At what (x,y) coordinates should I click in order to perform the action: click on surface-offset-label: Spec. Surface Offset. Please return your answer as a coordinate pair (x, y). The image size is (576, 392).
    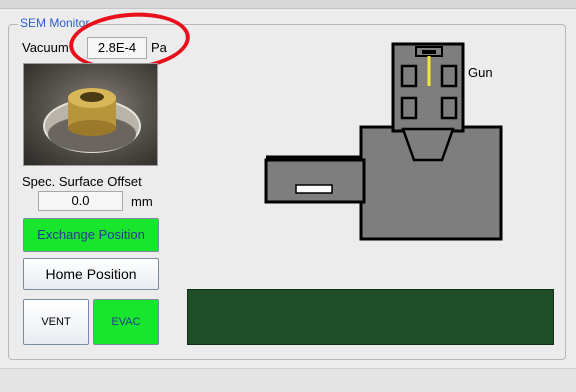
    Looking at the image, I should click on (82, 181).